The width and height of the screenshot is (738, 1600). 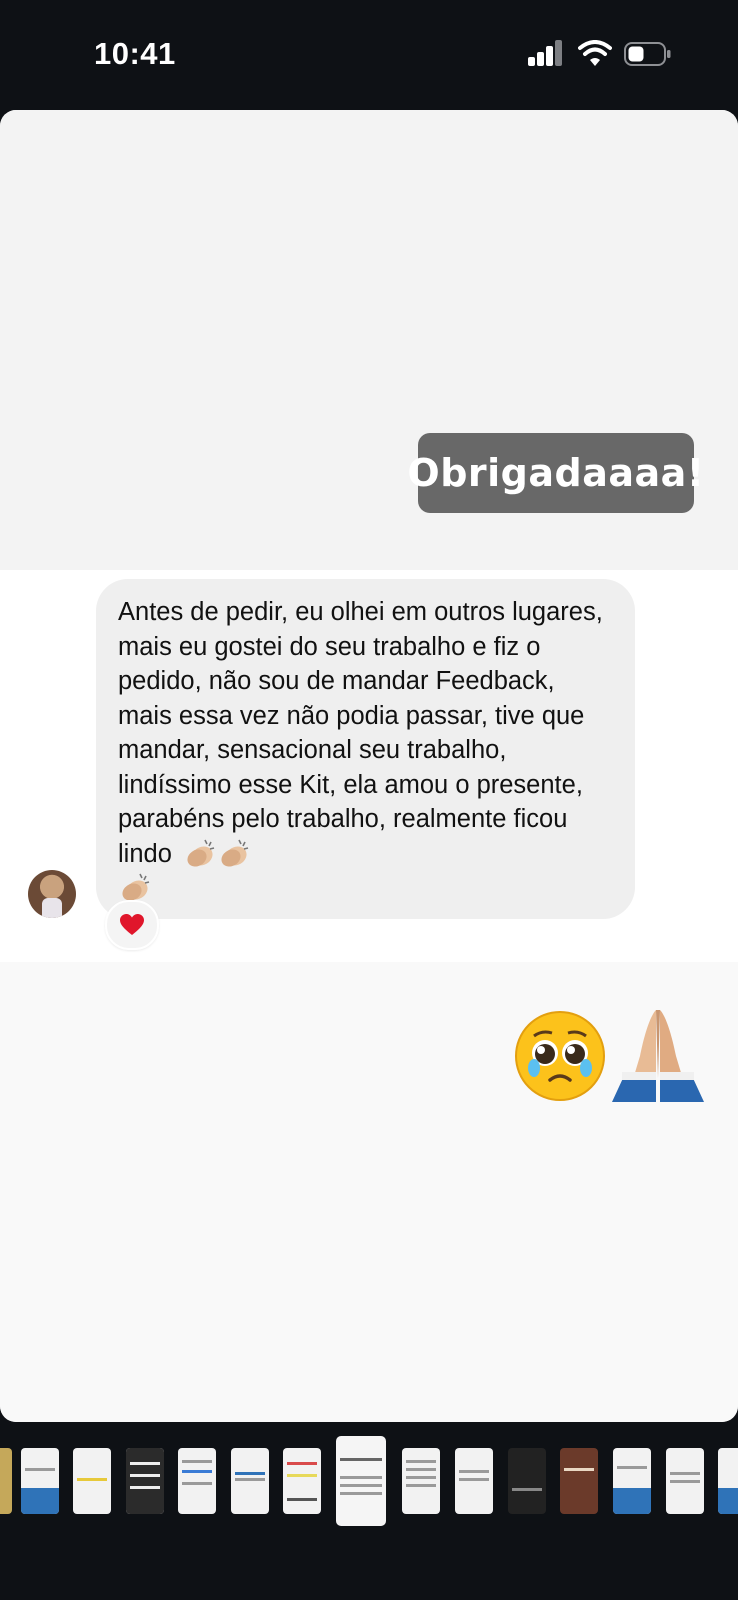 I want to click on heart-icon, so click(x=132, y=924).